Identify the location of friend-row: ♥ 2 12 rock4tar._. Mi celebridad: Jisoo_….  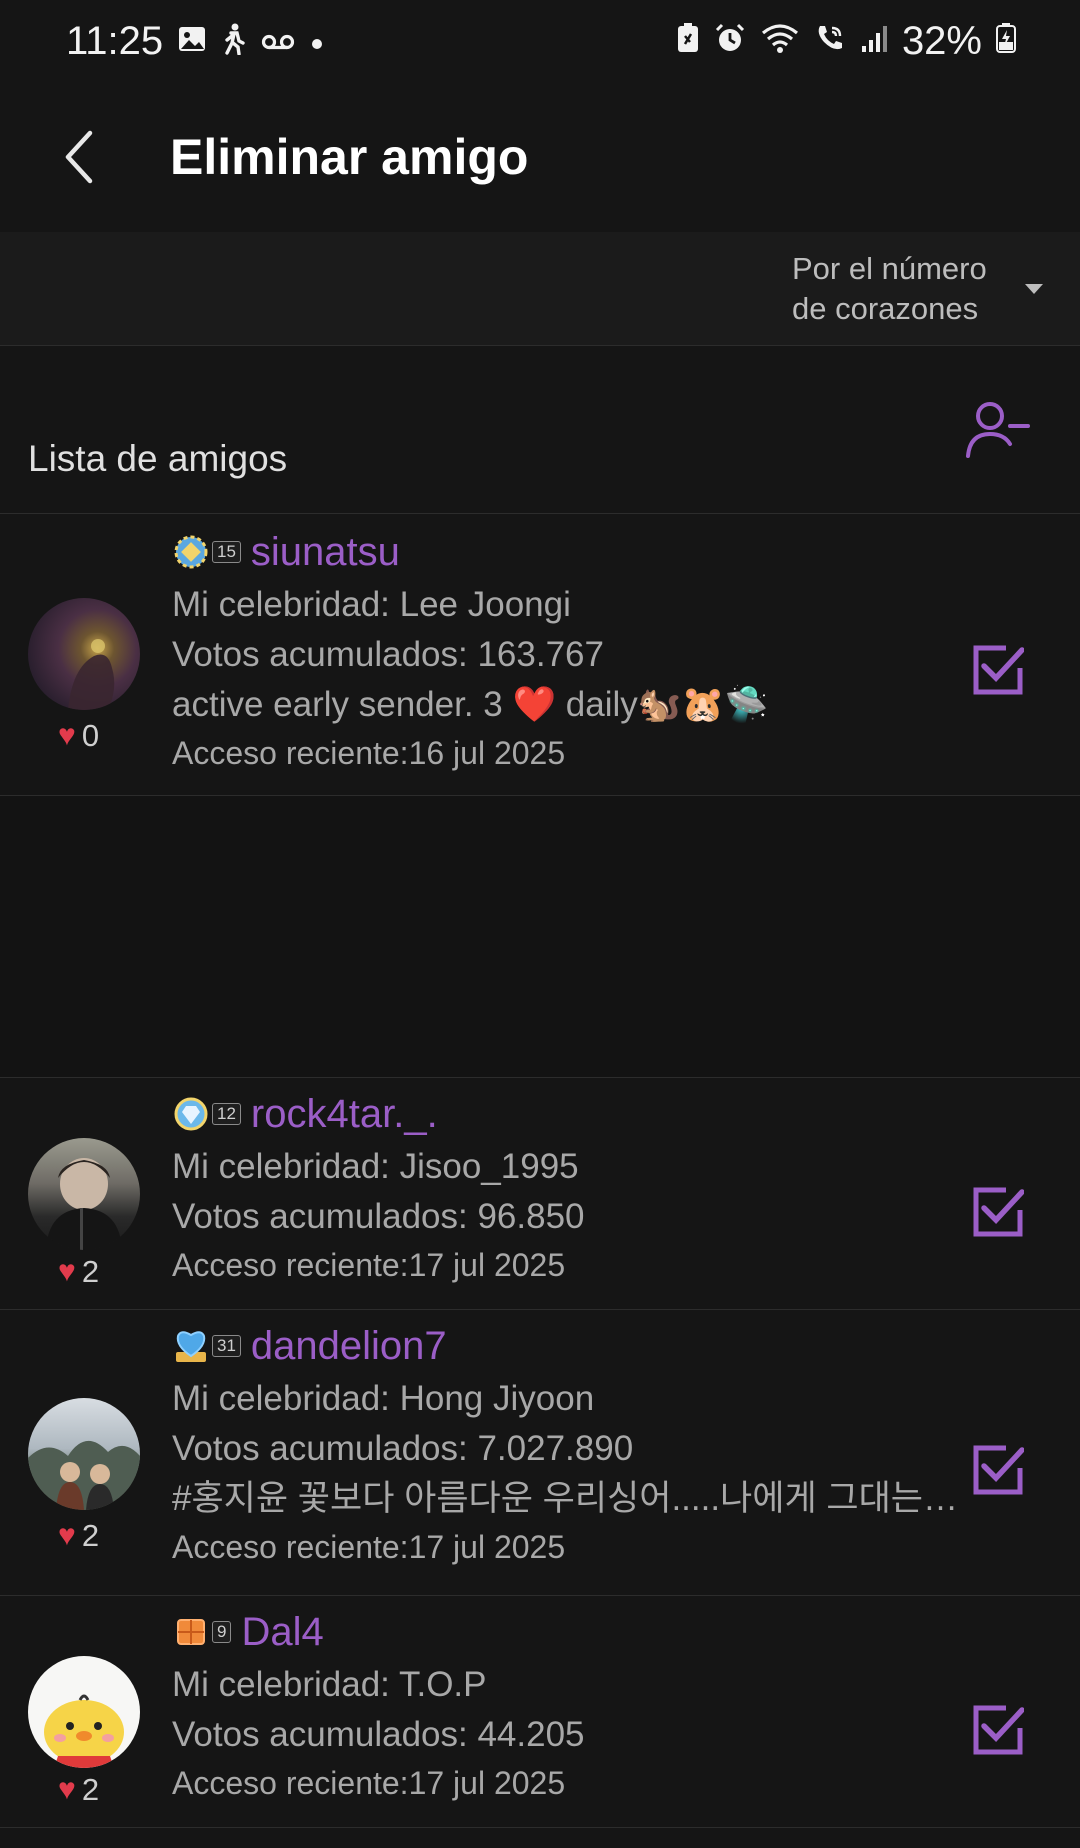
(540, 1194).